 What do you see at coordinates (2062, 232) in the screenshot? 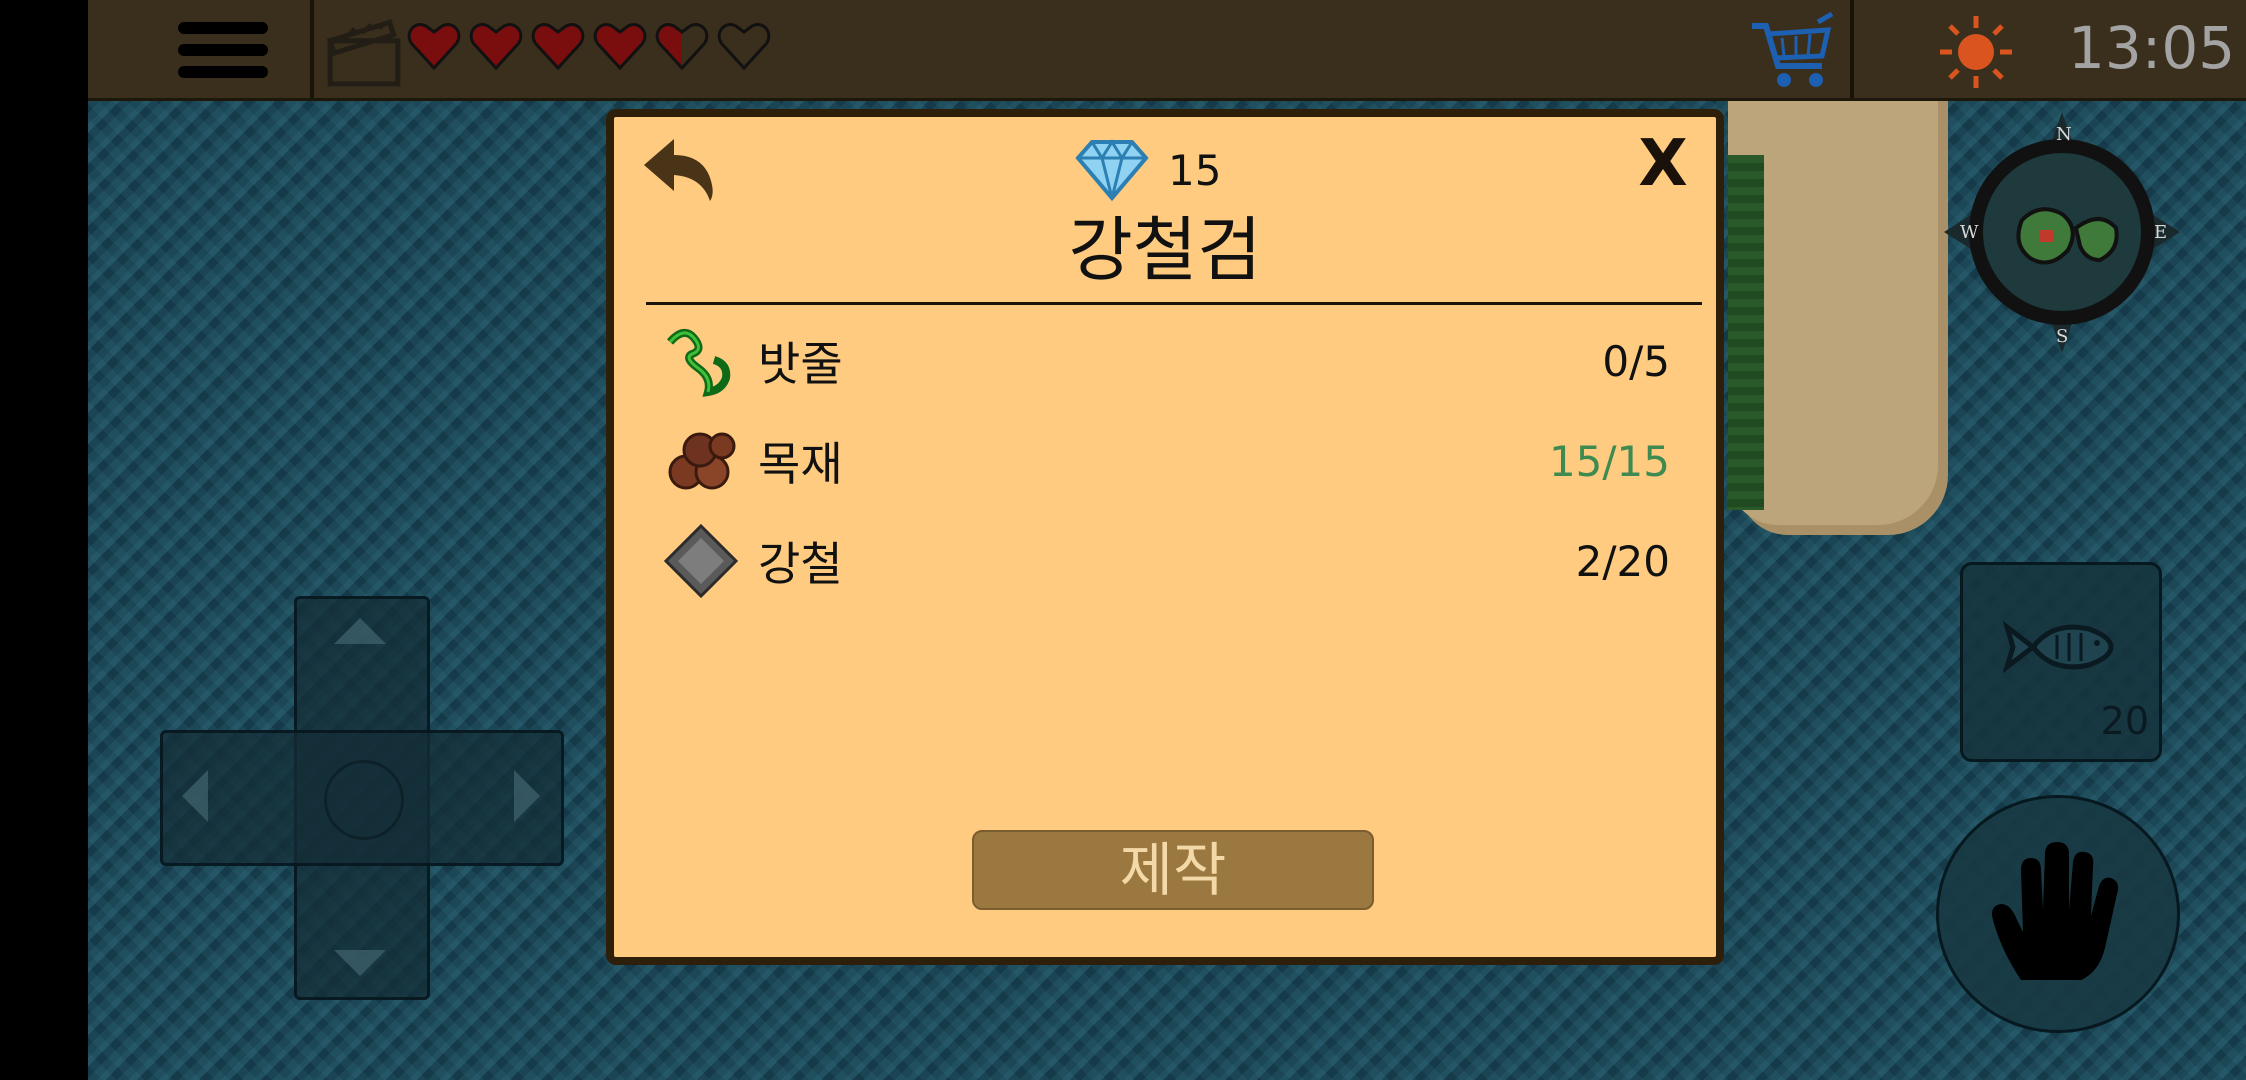
I see `compass-minimap: N S W E` at bounding box center [2062, 232].